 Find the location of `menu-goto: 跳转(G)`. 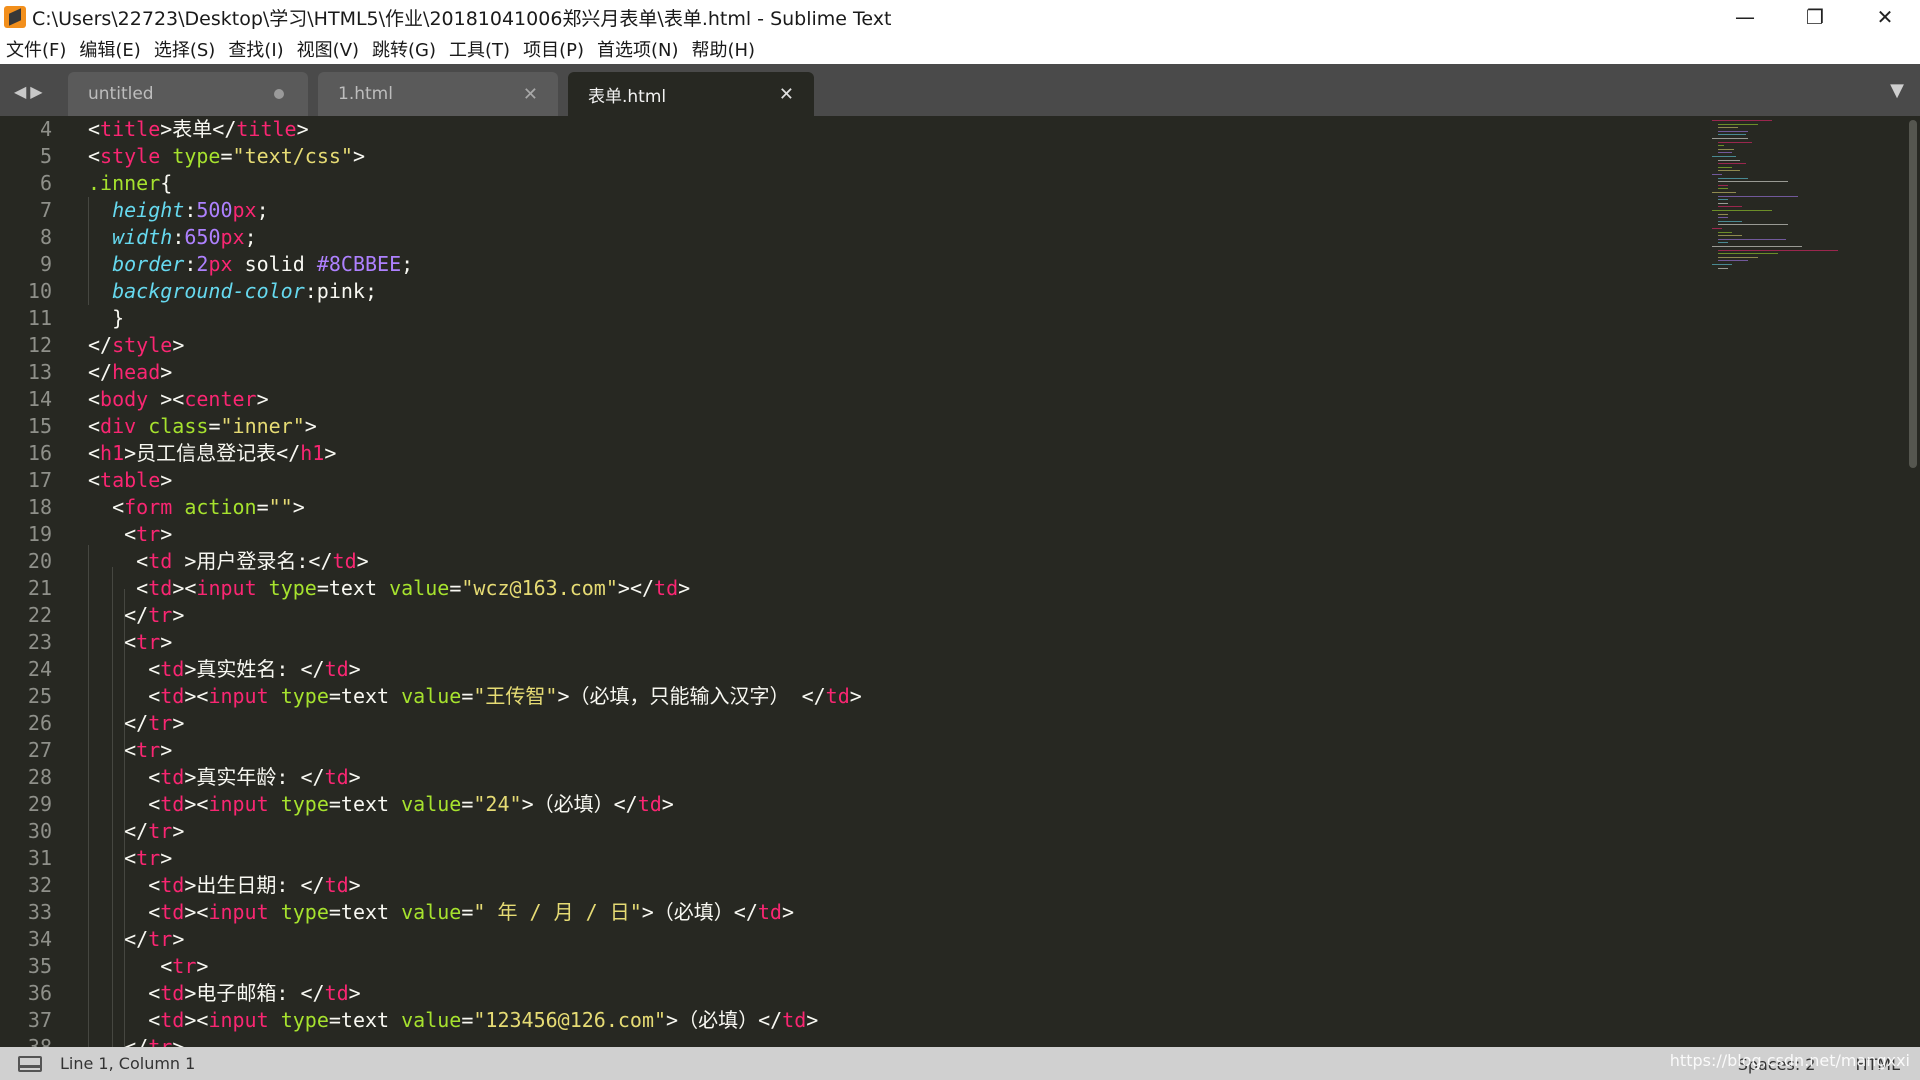

menu-goto: 跳转(G) is located at coordinates (404, 49).